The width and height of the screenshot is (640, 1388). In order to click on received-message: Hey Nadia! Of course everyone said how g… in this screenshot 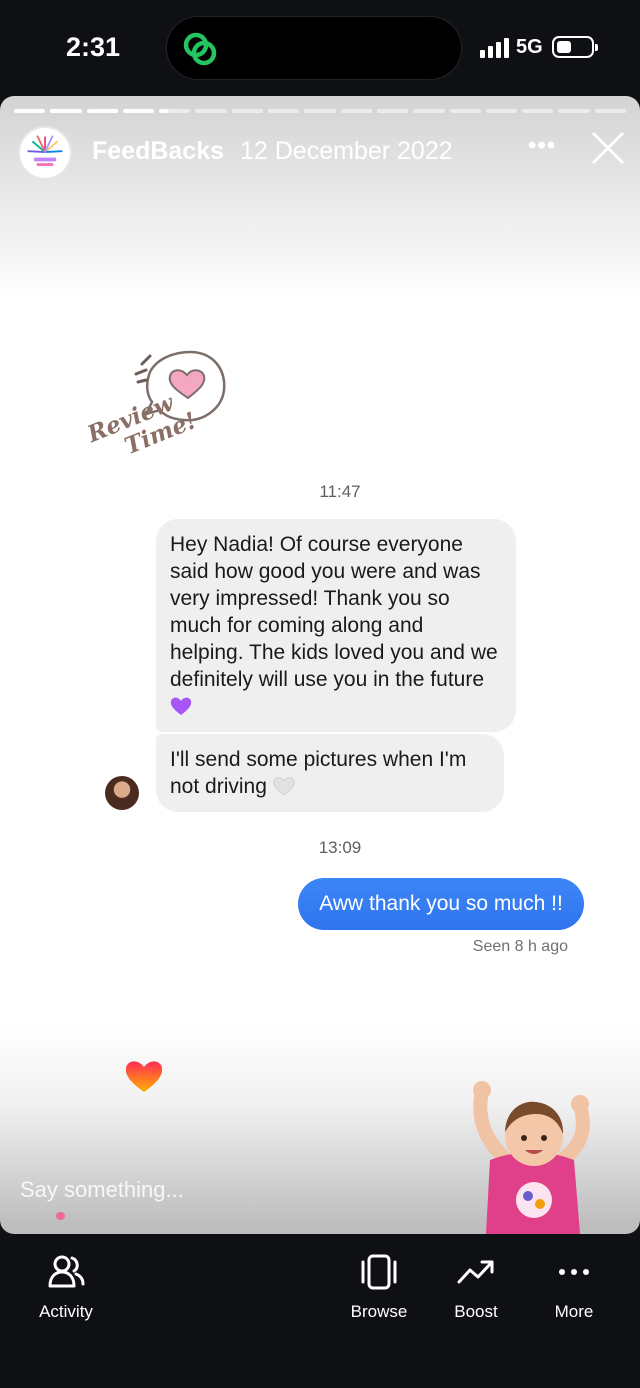, I will do `click(336, 625)`.